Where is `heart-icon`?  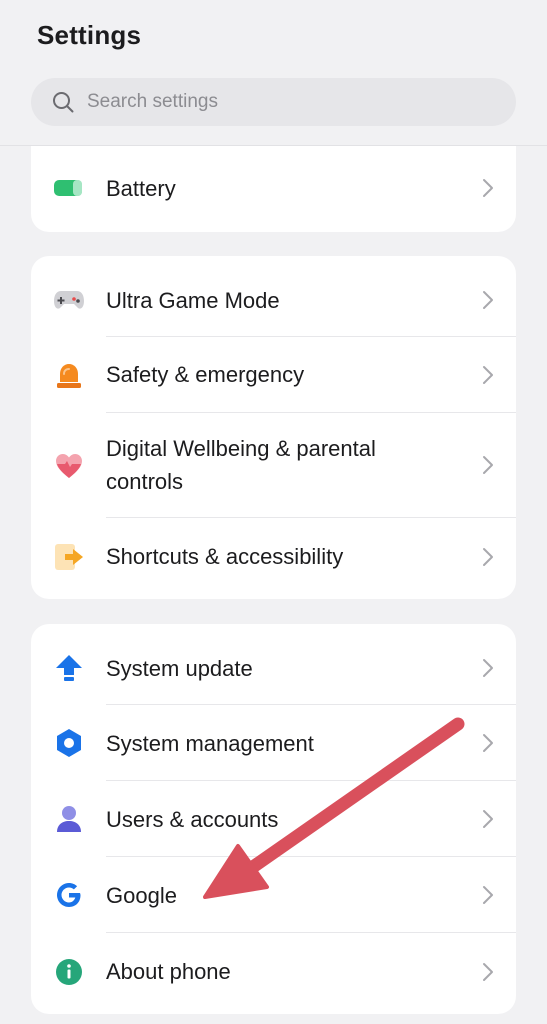
heart-icon is located at coordinates (69, 466).